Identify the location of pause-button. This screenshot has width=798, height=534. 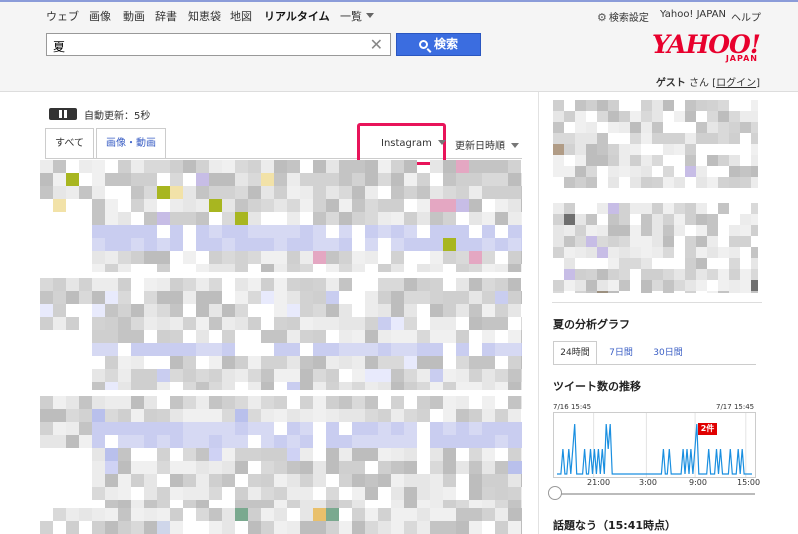
(63, 114).